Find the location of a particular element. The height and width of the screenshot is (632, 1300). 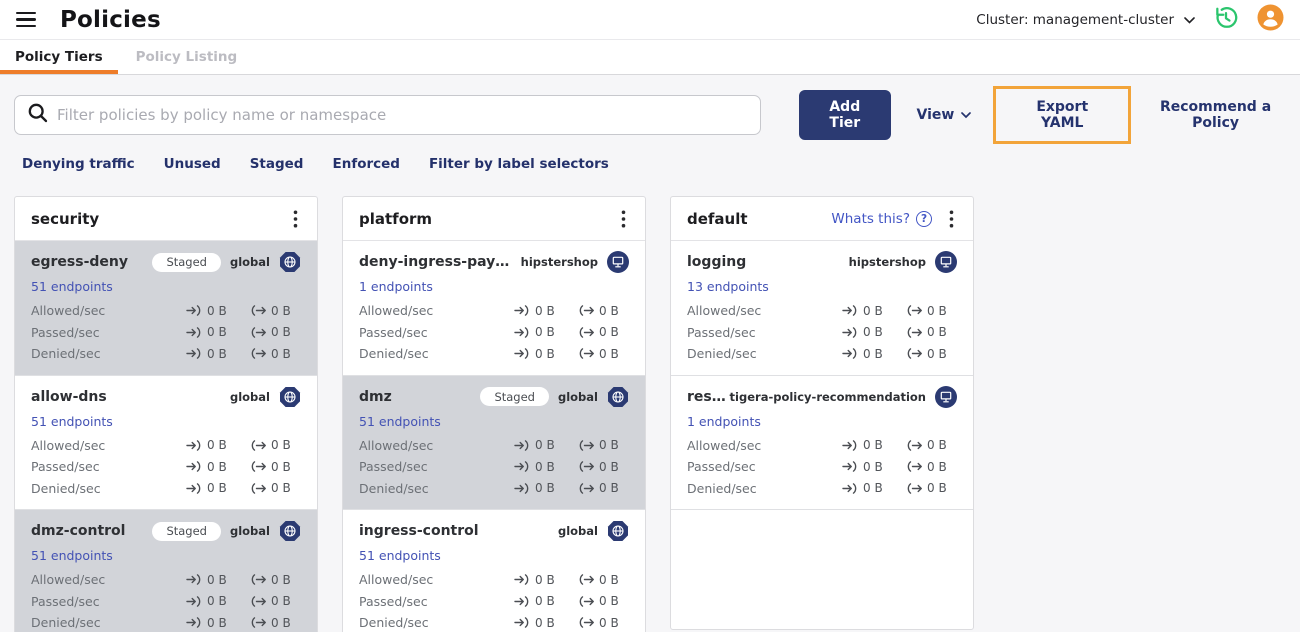

recommend-policy-button: Recommend a Policy is located at coordinates (1215, 115).